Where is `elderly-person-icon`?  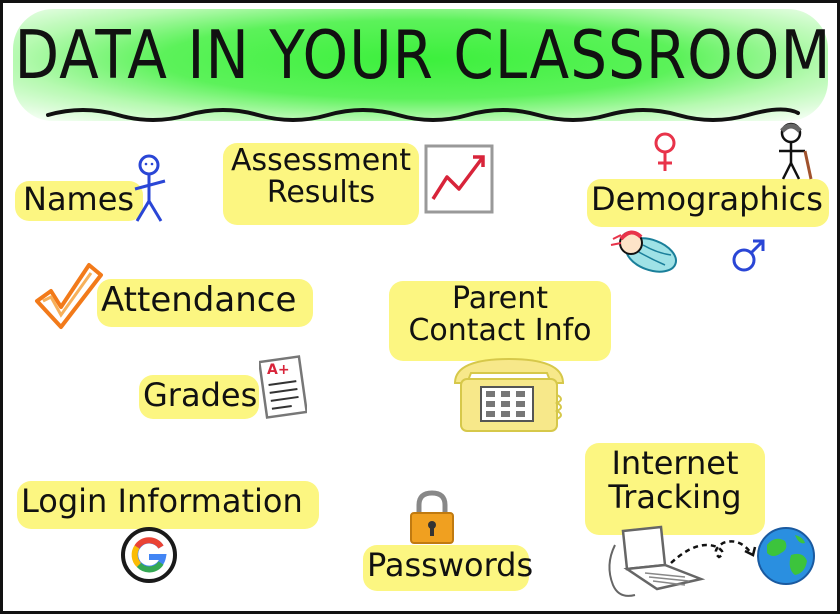 elderly-person-icon is located at coordinates (796, 151).